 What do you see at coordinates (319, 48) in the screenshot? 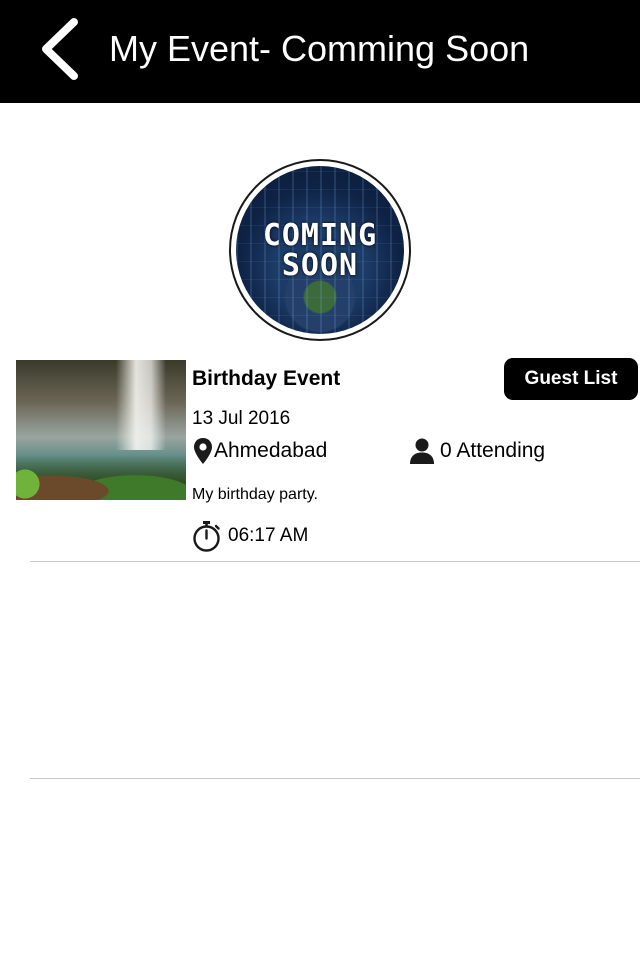
I see `page-title: My Event- Comming Soon` at bounding box center [319, 48].